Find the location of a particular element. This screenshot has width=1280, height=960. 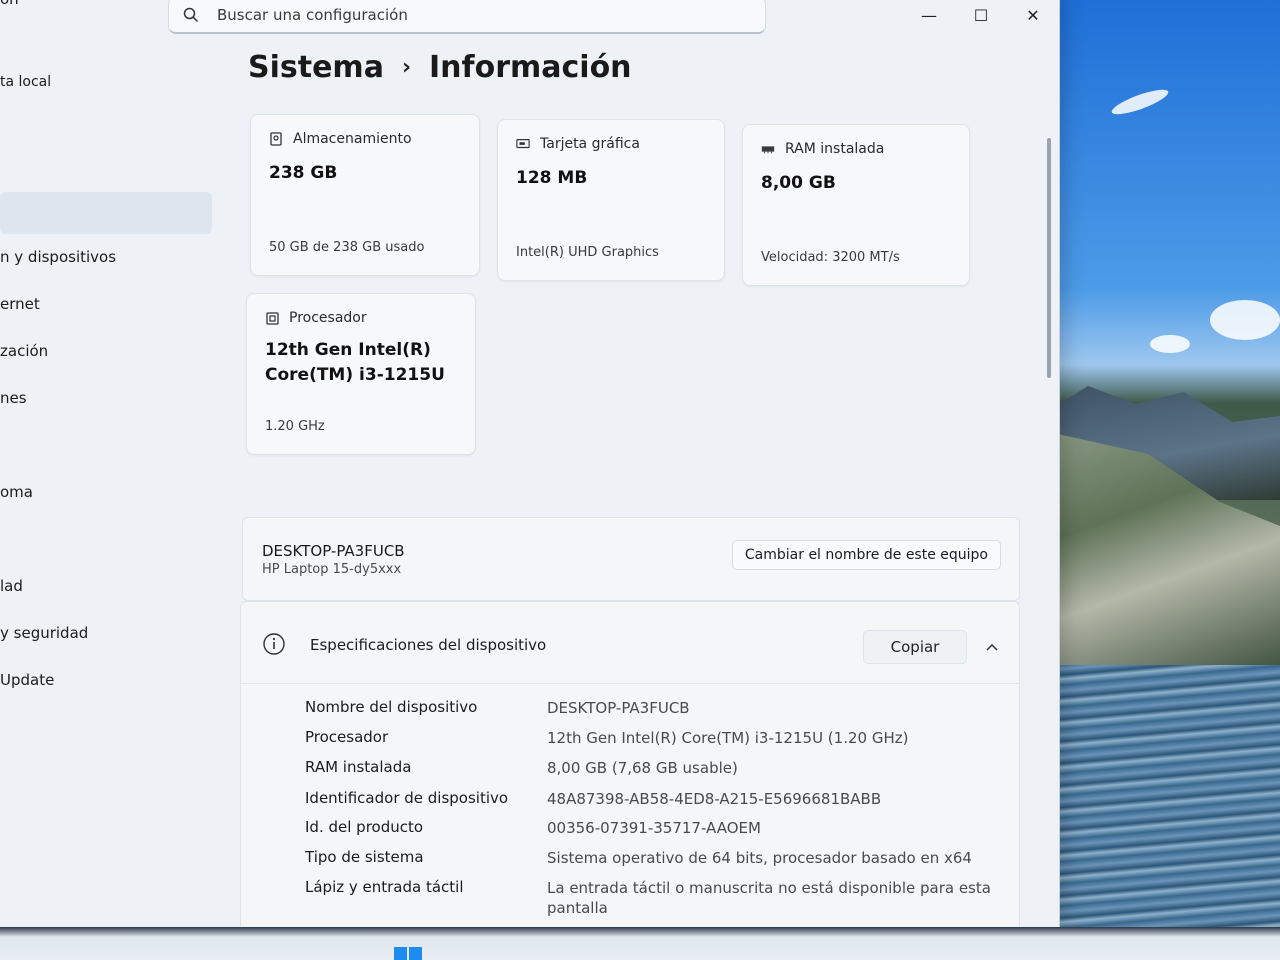

close-button: ✕ is located at coordinates (1033, 15).